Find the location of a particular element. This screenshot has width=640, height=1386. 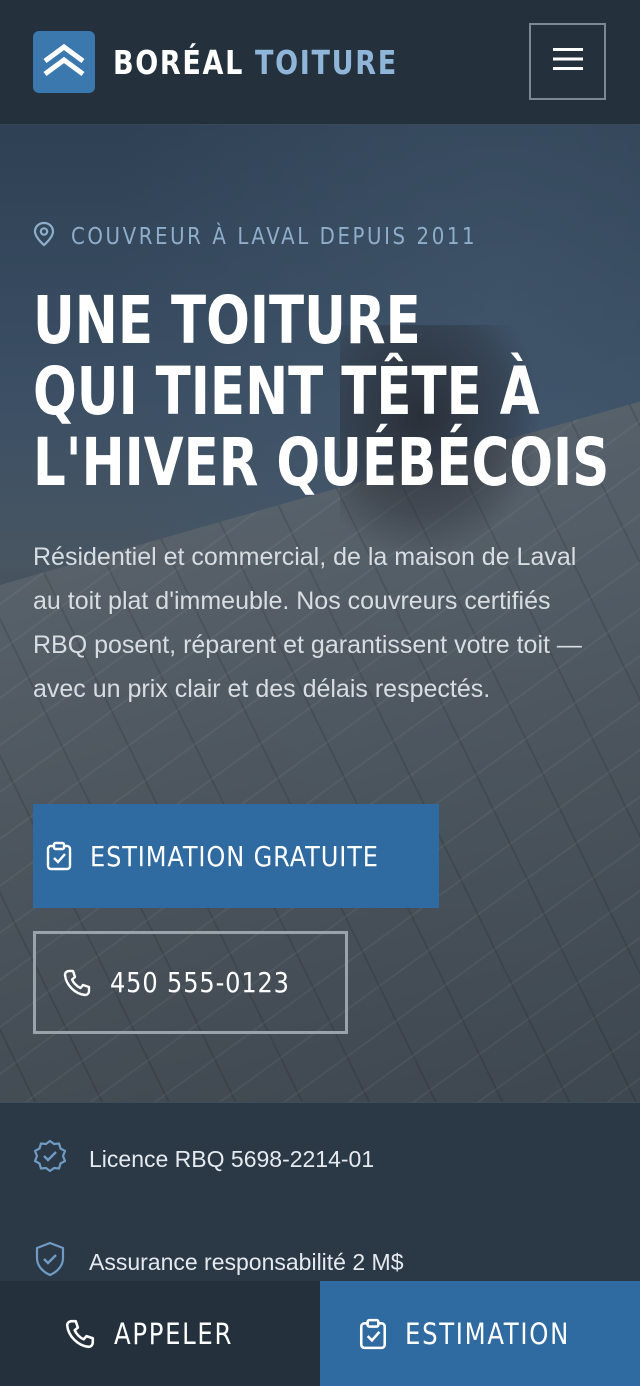

phone-number-label: 450 555-0123 is located at coordinates (199, 982).